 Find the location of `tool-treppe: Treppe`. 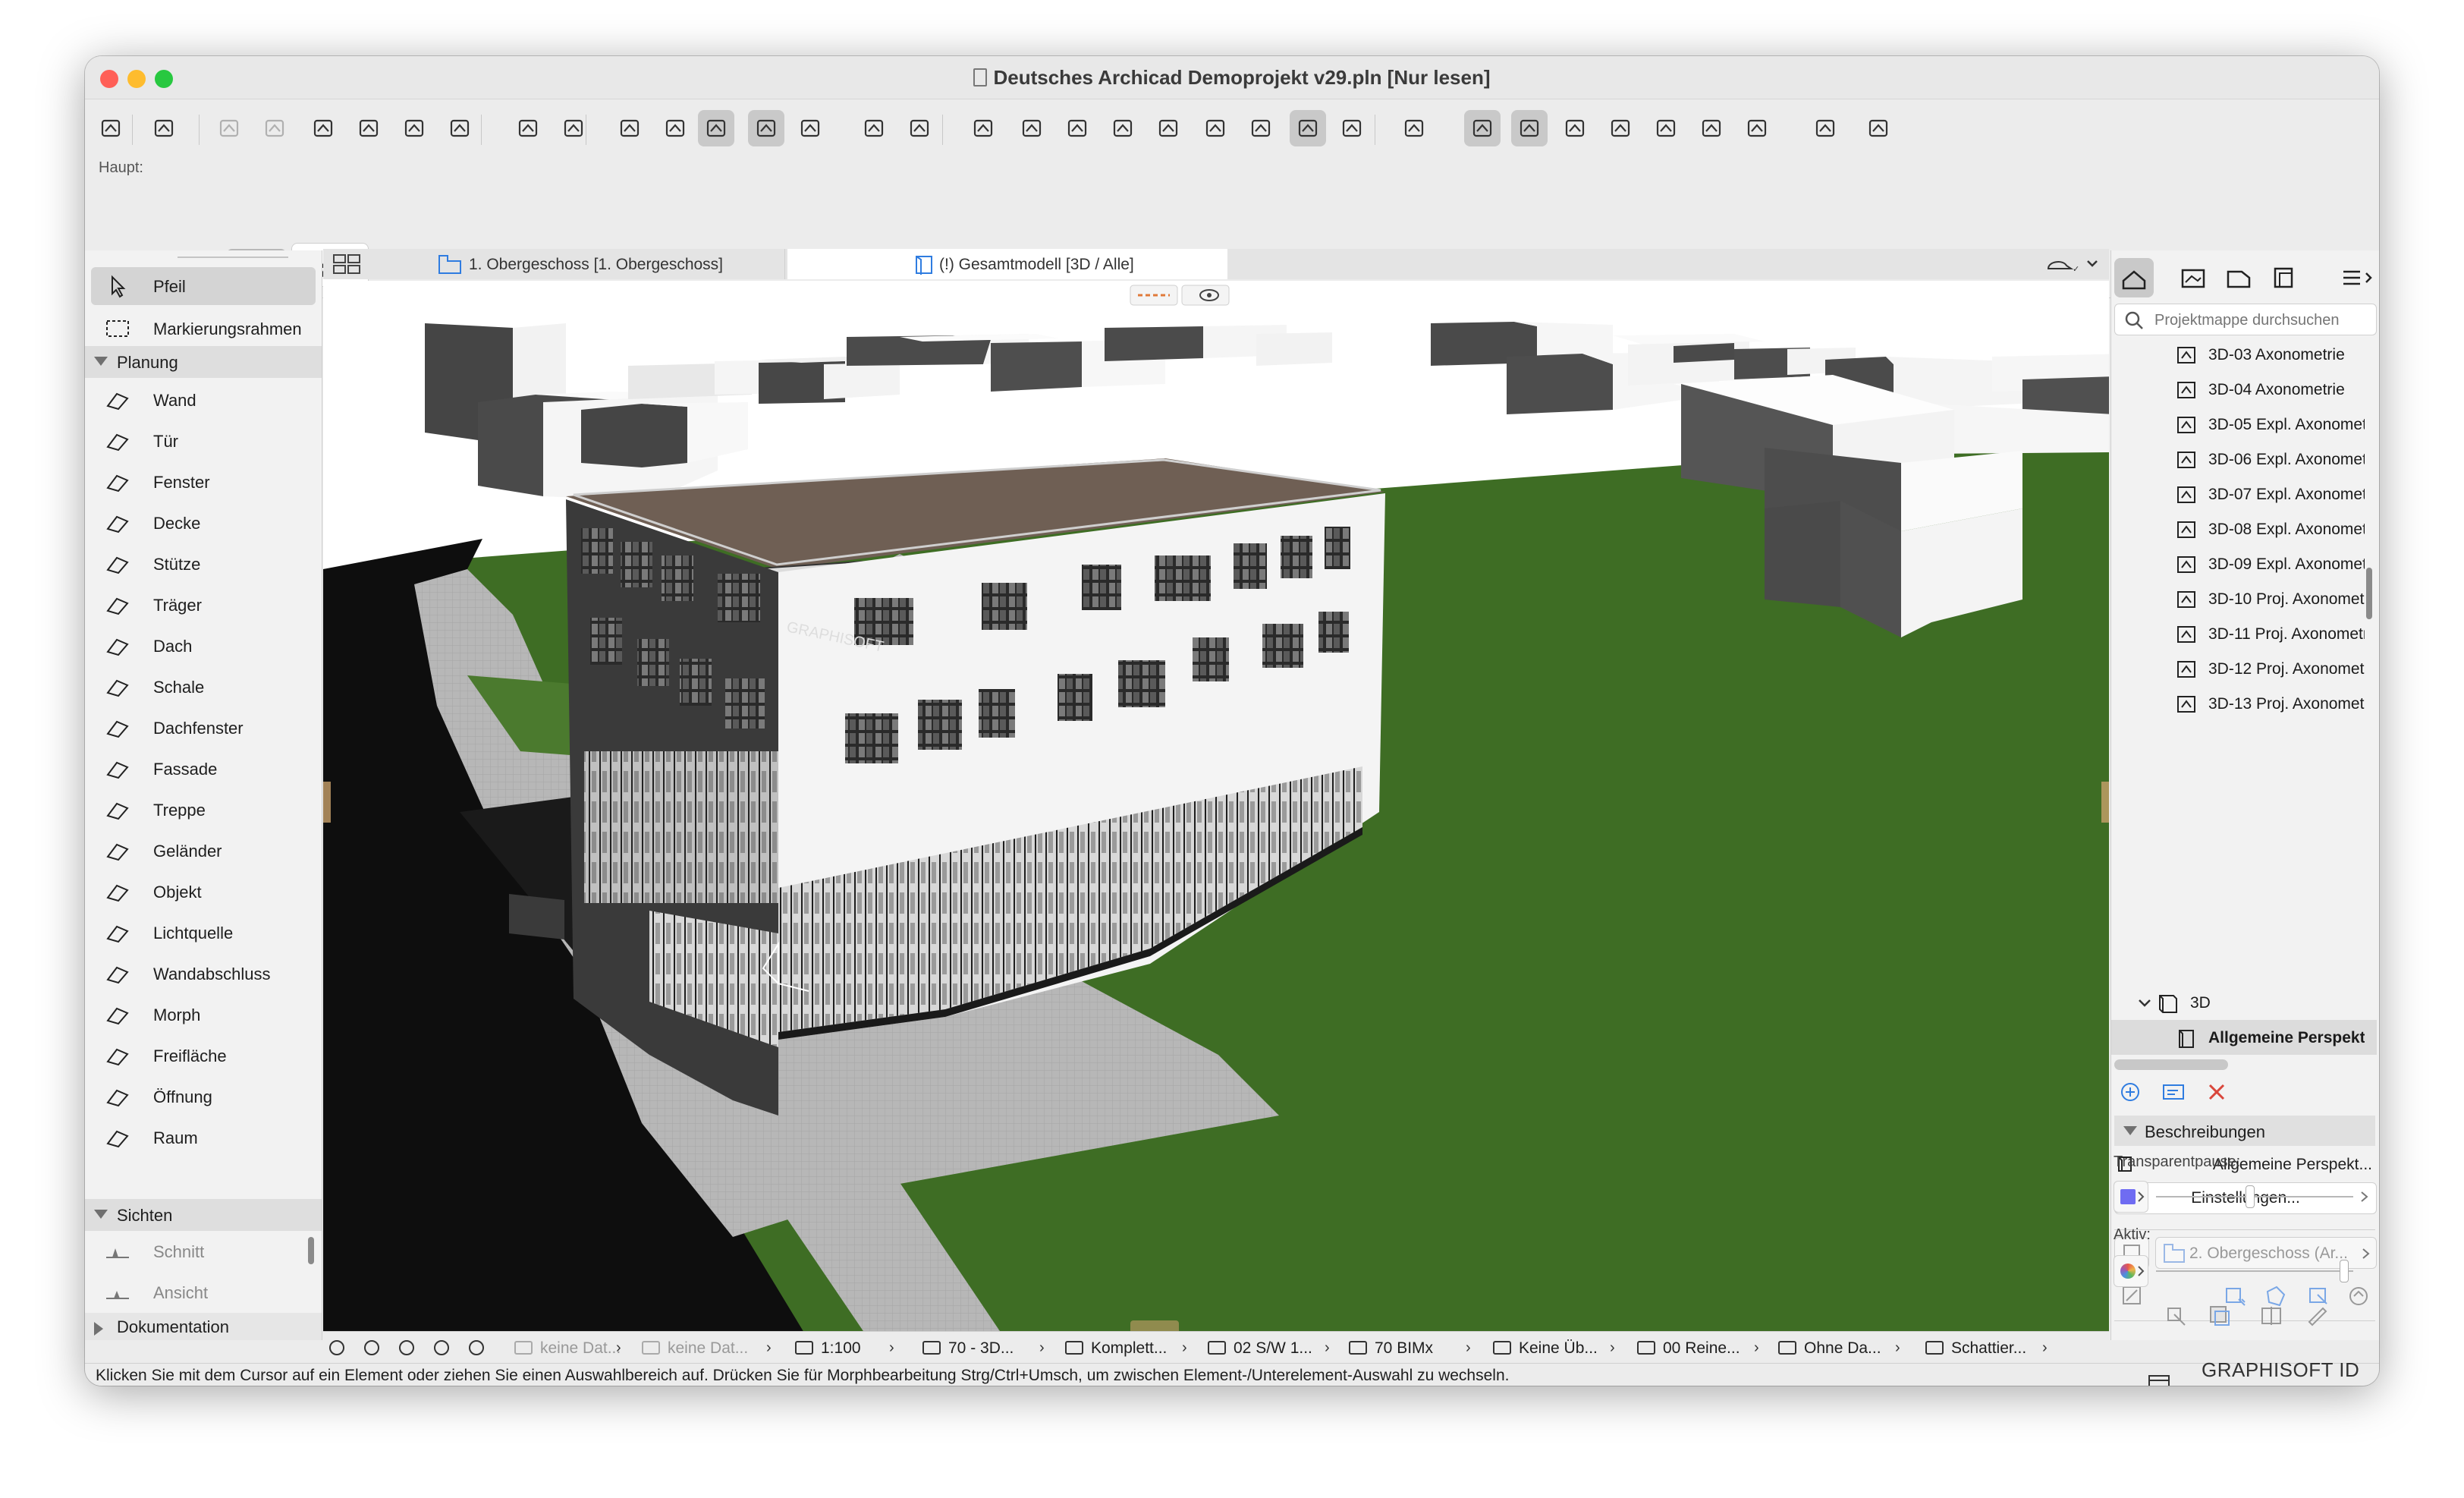

tool-treppe: Treppe is located at coordinates (203, 810).